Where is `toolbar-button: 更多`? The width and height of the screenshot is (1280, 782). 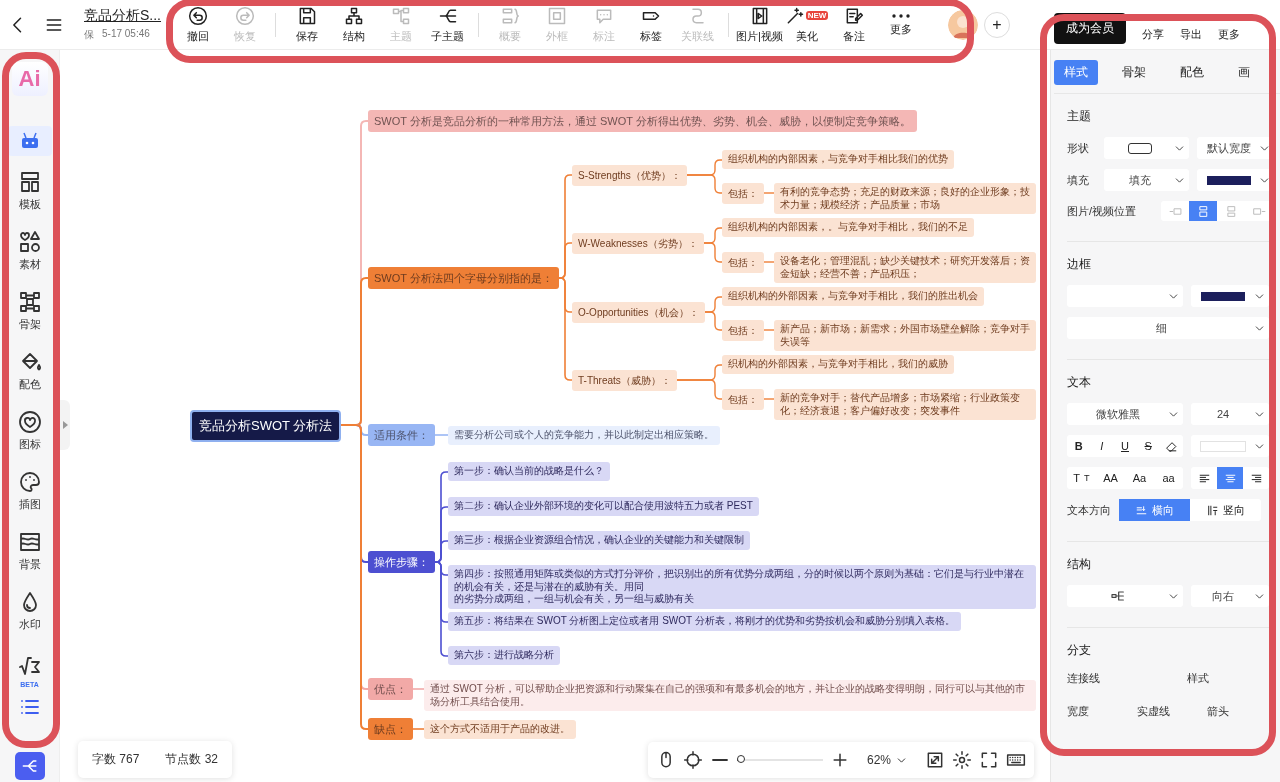
toolbar-button: 更多 is located at coordinates (900, 24).